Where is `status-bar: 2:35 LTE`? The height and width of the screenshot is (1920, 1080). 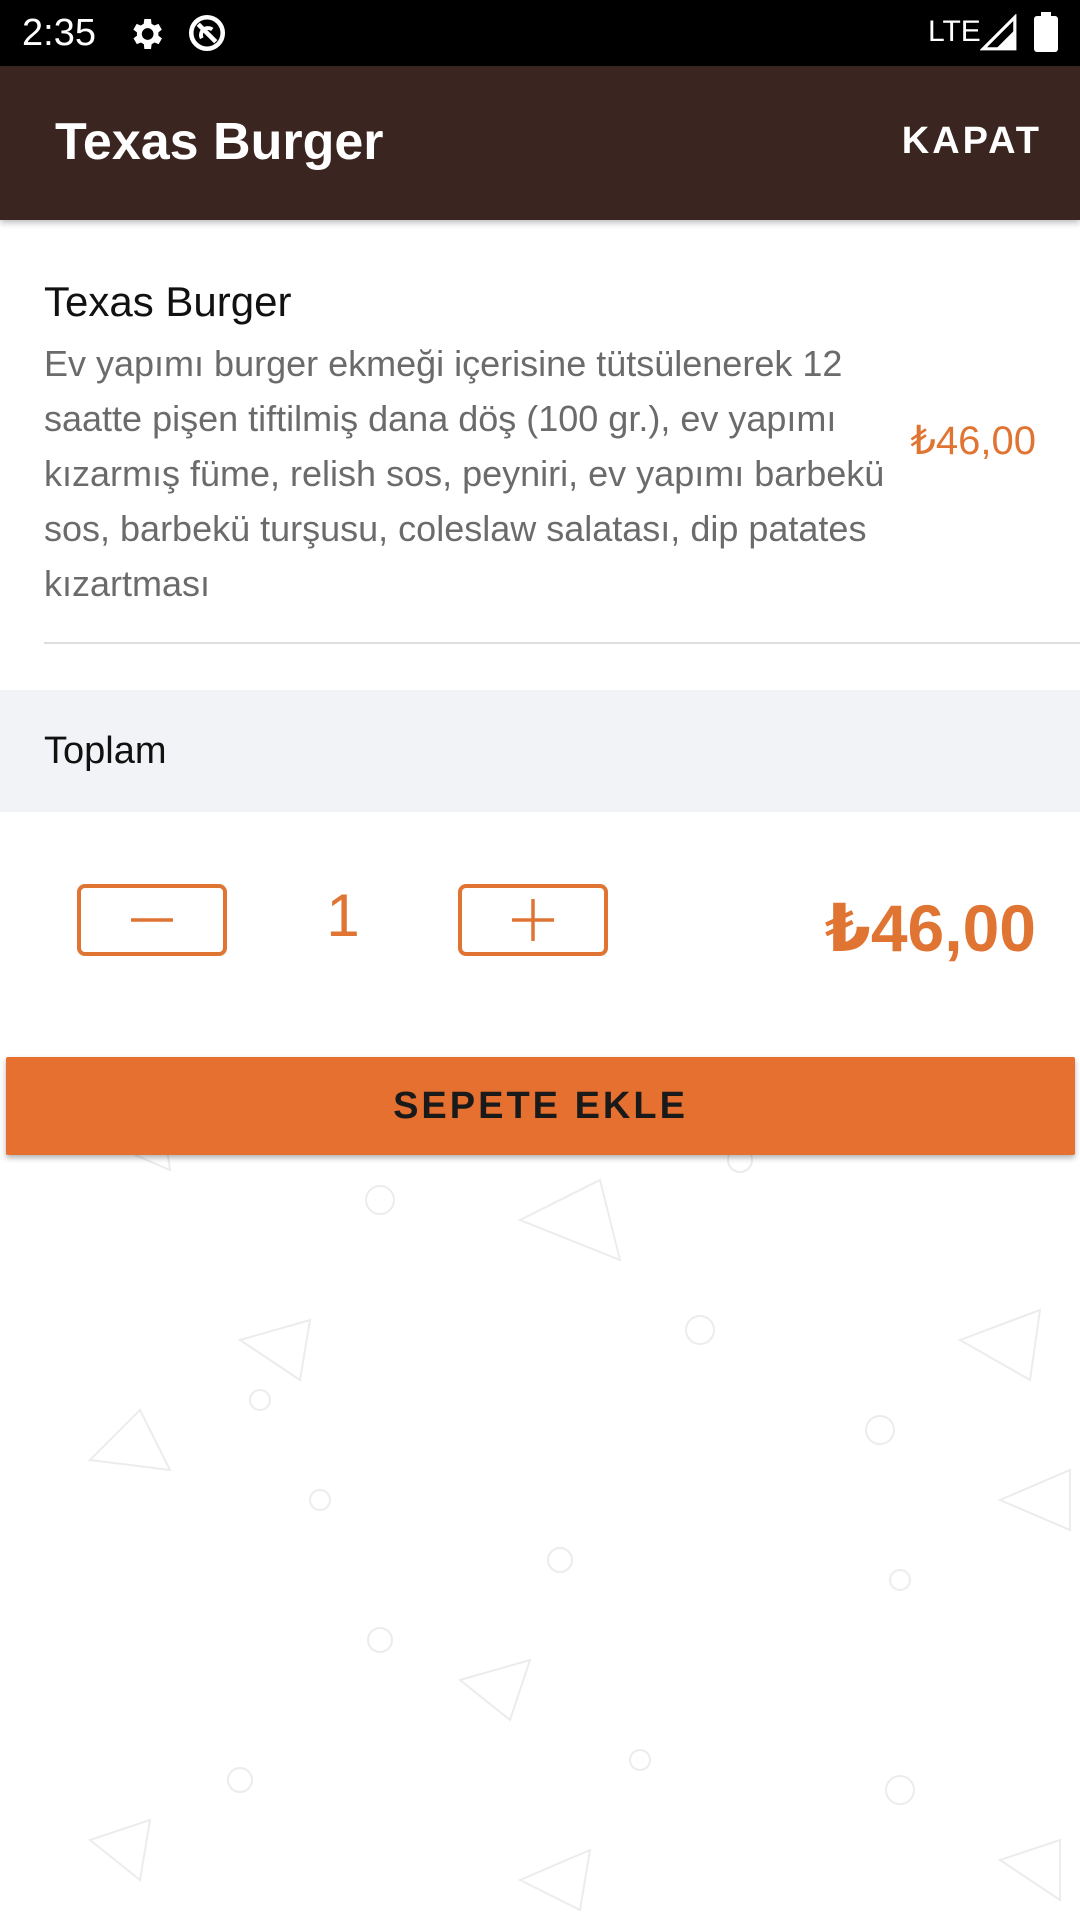 status-bar: 2:35 LTE is located at coordinates (540, 33).